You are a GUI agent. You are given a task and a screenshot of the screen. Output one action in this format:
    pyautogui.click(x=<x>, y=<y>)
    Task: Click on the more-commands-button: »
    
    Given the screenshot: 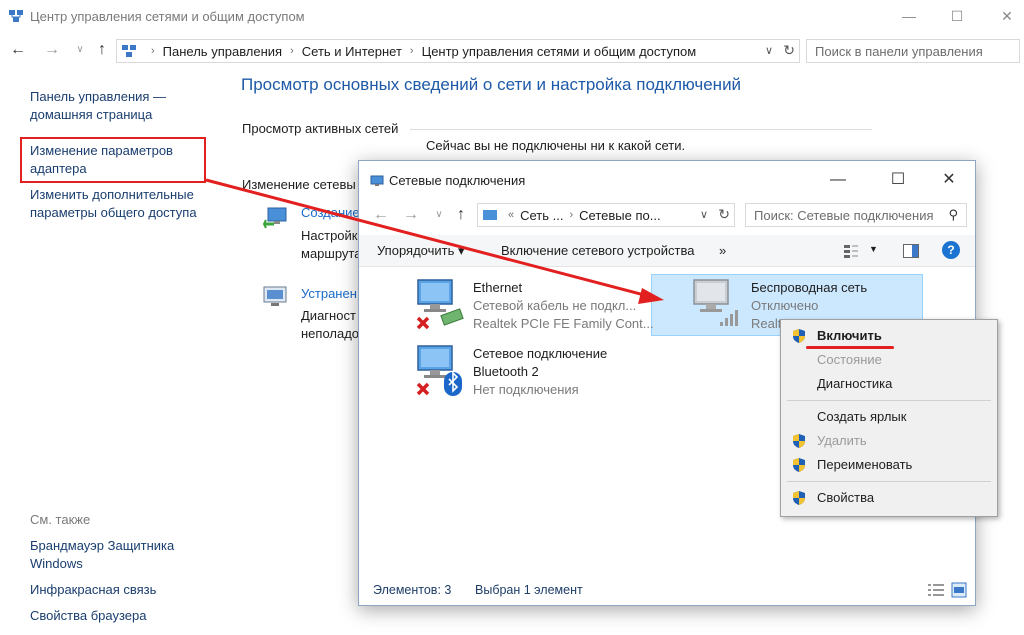 What is the action you would take?
    pyautogui.click(x=722, y=250)
    